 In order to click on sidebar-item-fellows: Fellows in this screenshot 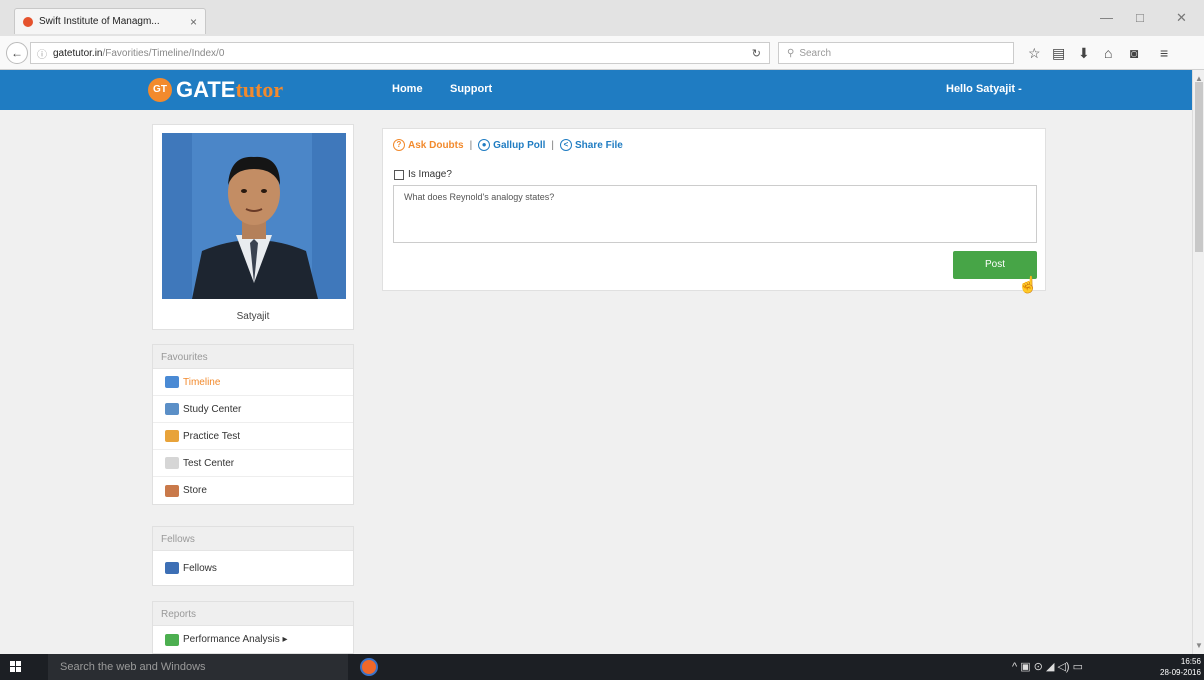, I will do `click(253, 568)`.